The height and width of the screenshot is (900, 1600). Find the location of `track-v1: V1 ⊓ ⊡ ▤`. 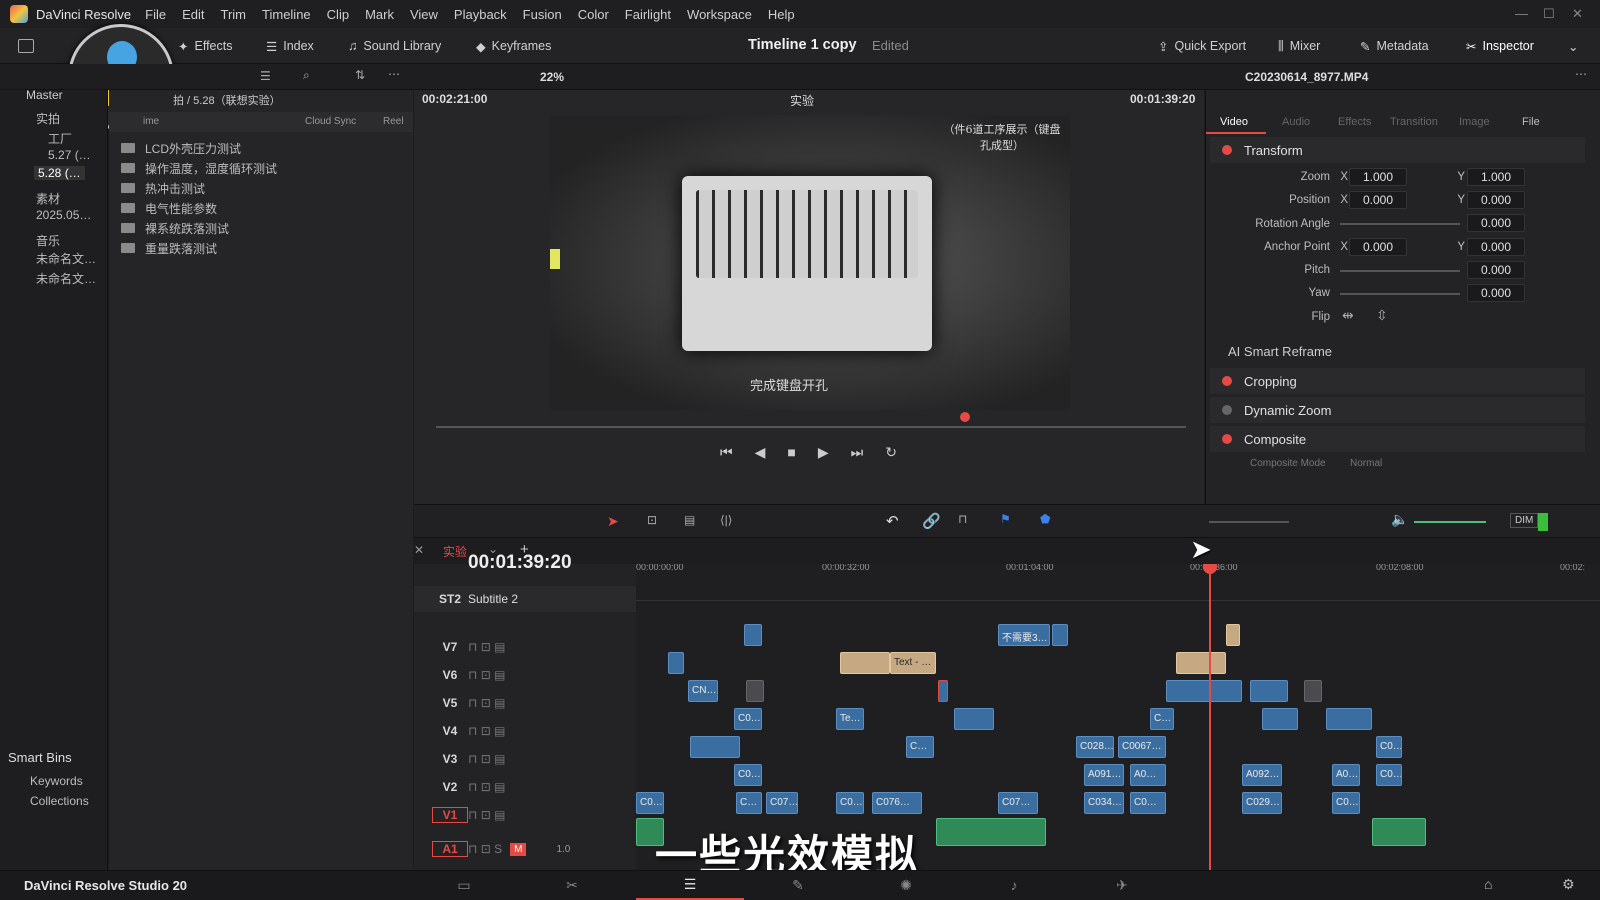

track-v1: V1 ⊓ ⊡ ▤ is located at coordinates (525, 815).